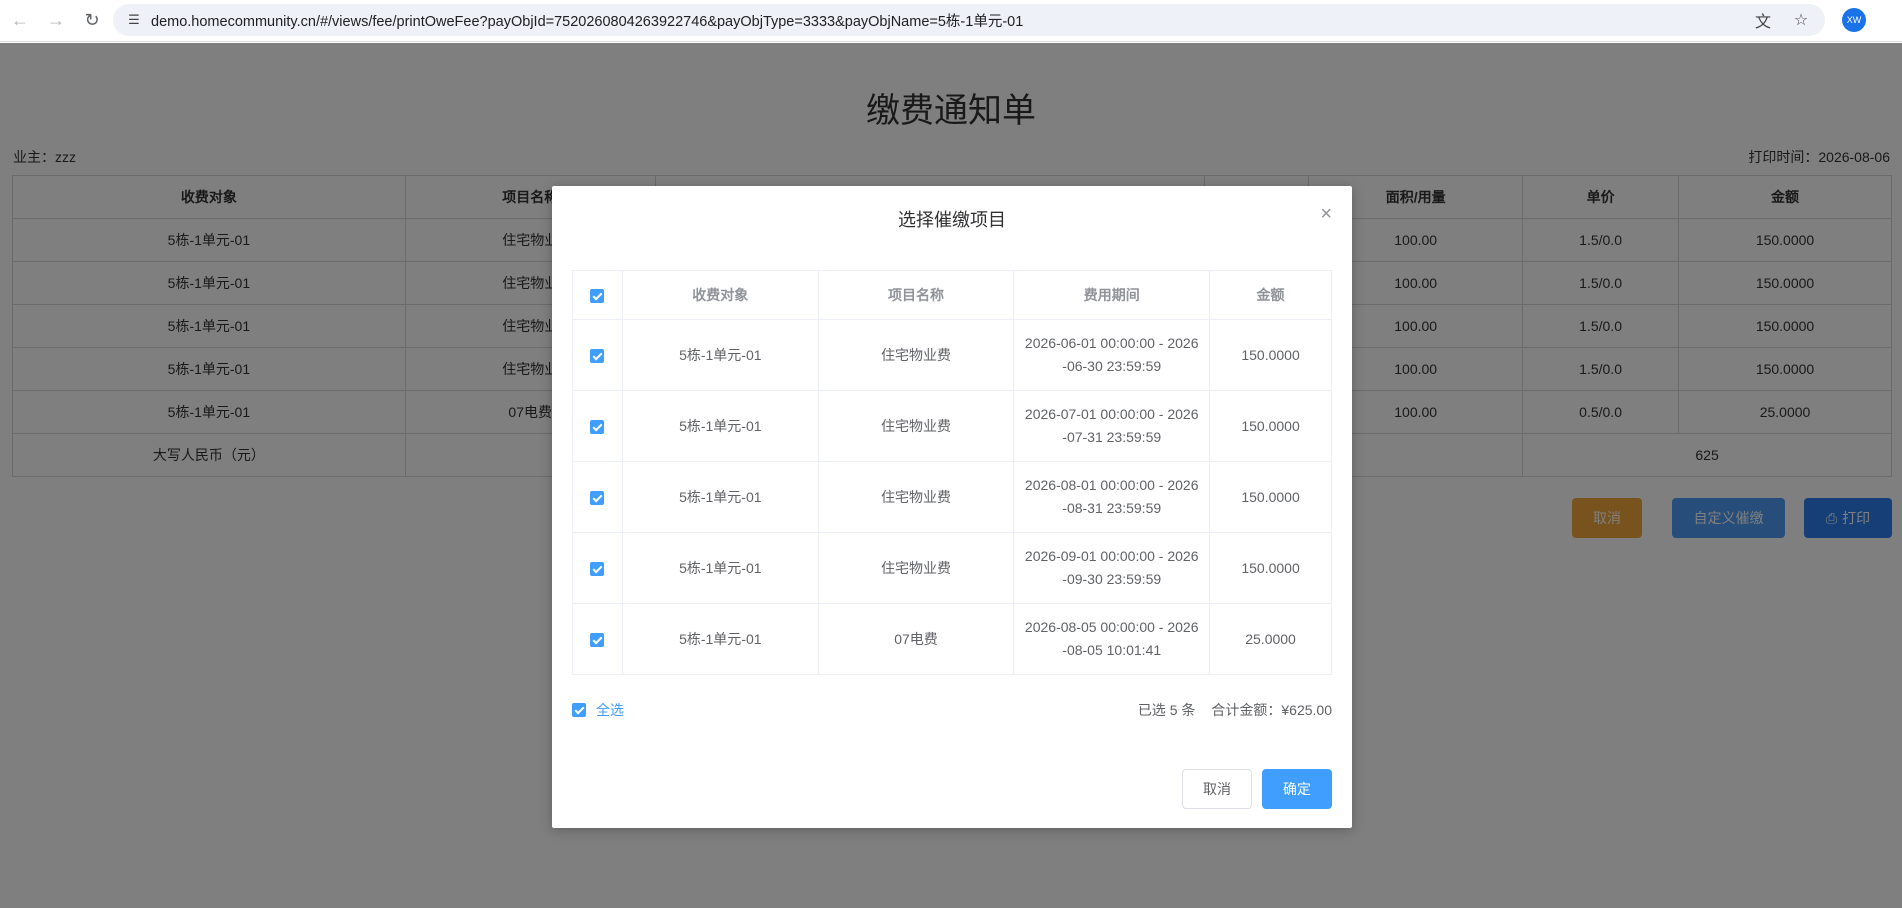  I want to click on cell-amount: 25.0000, so click(1270, 639).